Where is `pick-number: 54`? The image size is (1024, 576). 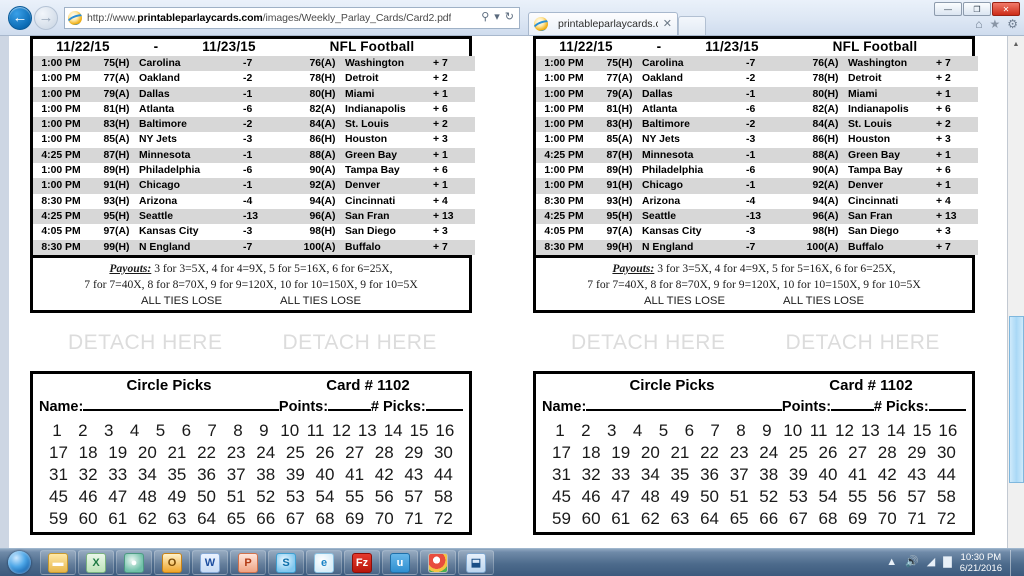 pick-number: 54 is located at coordinates (324, 497).